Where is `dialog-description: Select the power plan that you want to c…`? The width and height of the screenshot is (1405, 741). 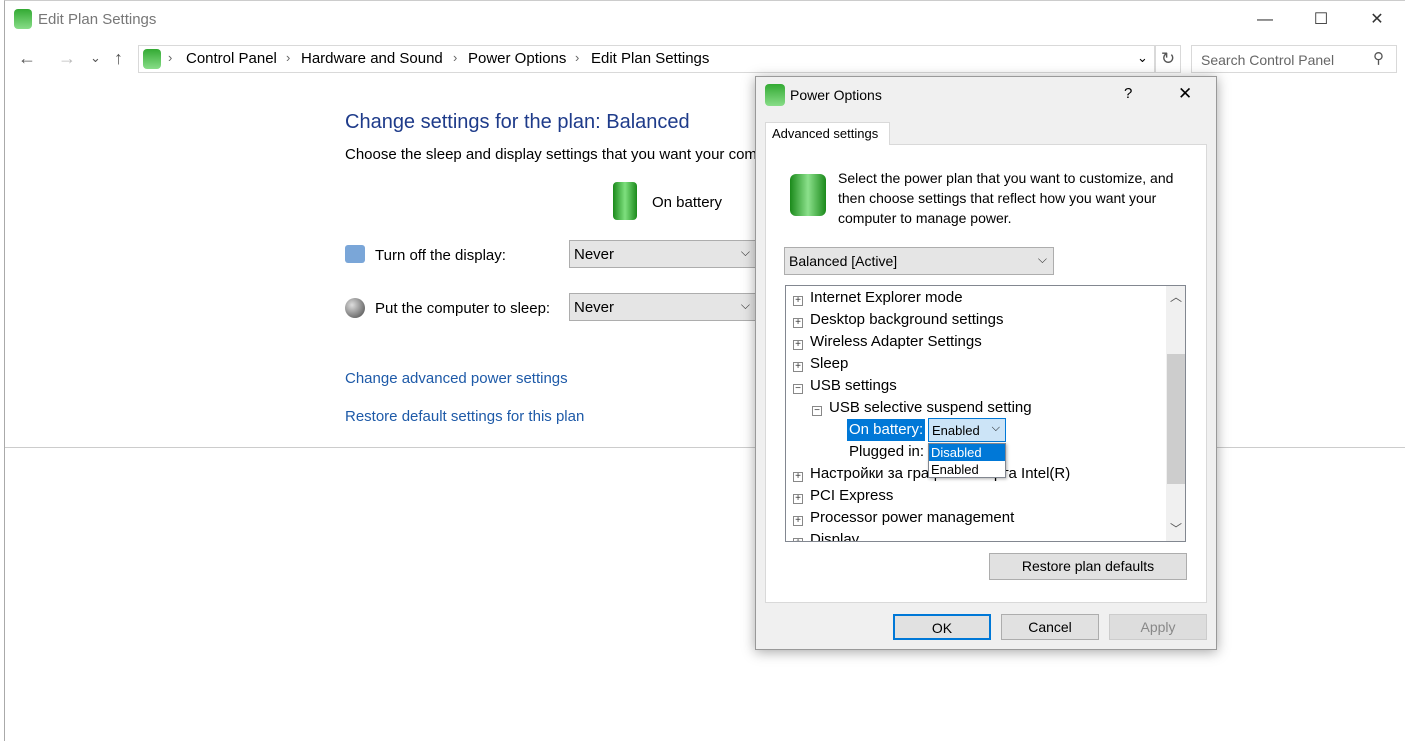
dialog-description: Select the power plan that you want to c… is located at coordinates (1006, 198).